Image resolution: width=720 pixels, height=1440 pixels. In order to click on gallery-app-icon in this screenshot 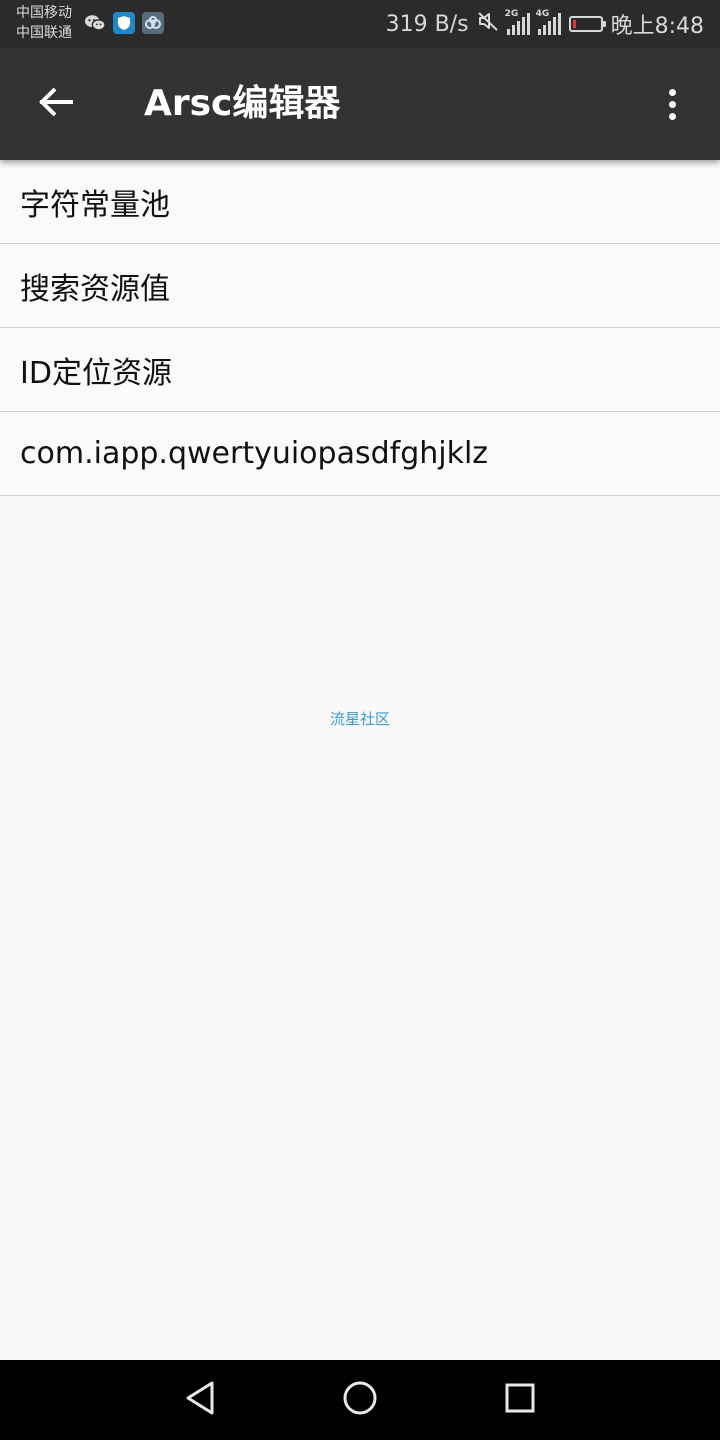, I will do `click(153, 23)`.